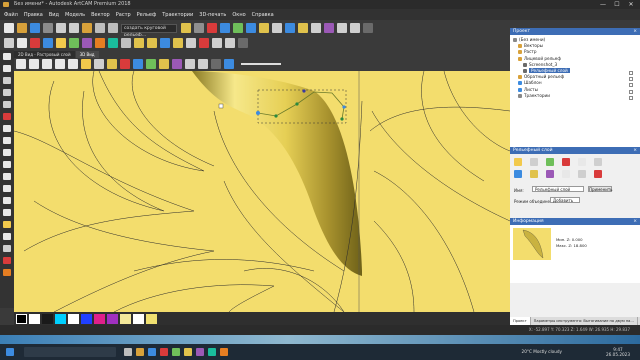 This screenshot has width=640, height=360. What do you see at coordinates (217, 43) in the screenshot?
I see `shape-7-icon` at bounding box center [217, 43].